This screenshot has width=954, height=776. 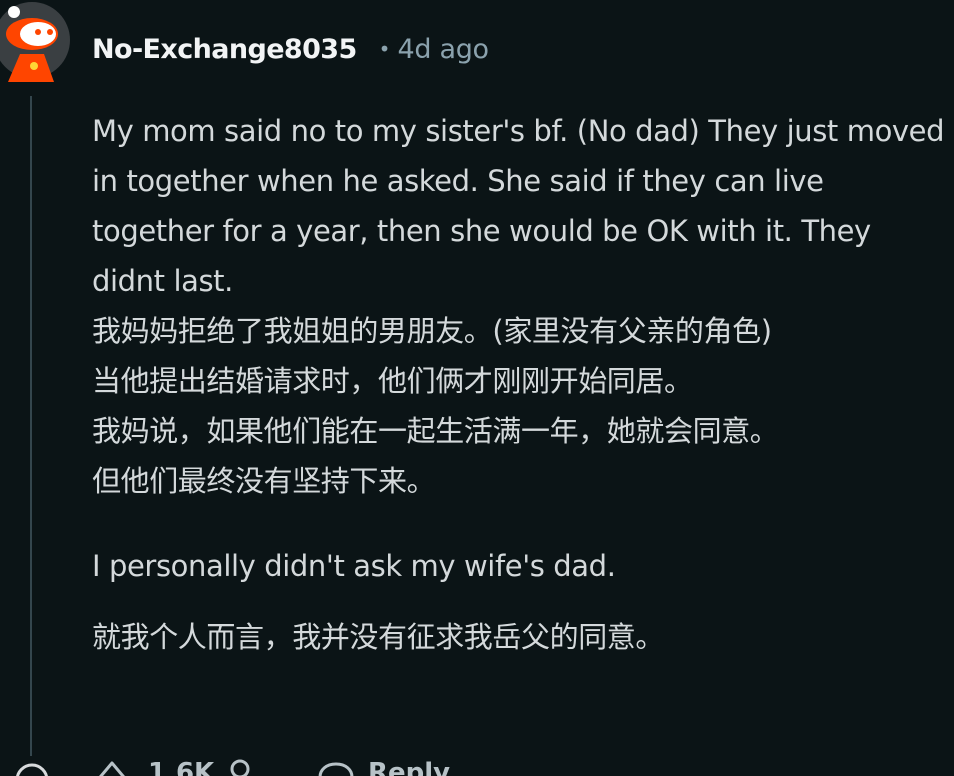 What do you see at coordinates (392, 381) in the screenshot?
I see `comment-paragraph: 当他提出结婚请求时，他们俩才刚刚开始同居。` at bounding box center [392, 381].